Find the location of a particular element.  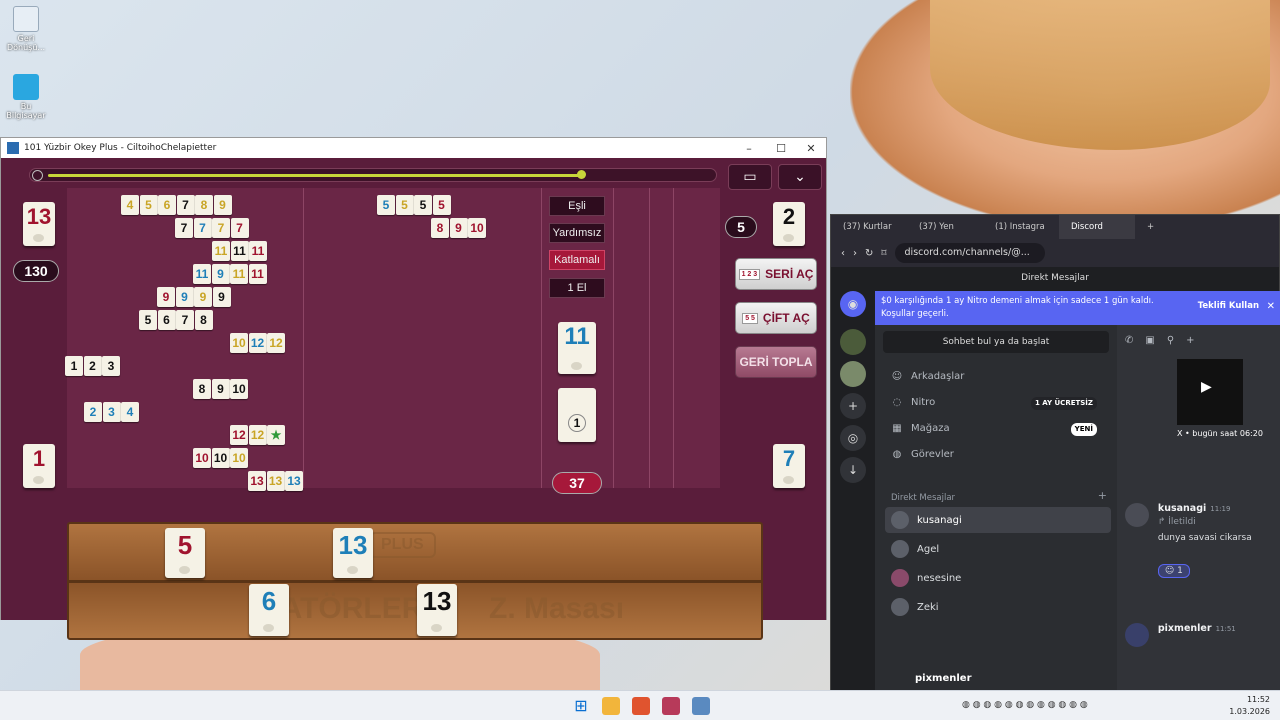

video-icon: ▣ is located at coordinates (1155, 340).